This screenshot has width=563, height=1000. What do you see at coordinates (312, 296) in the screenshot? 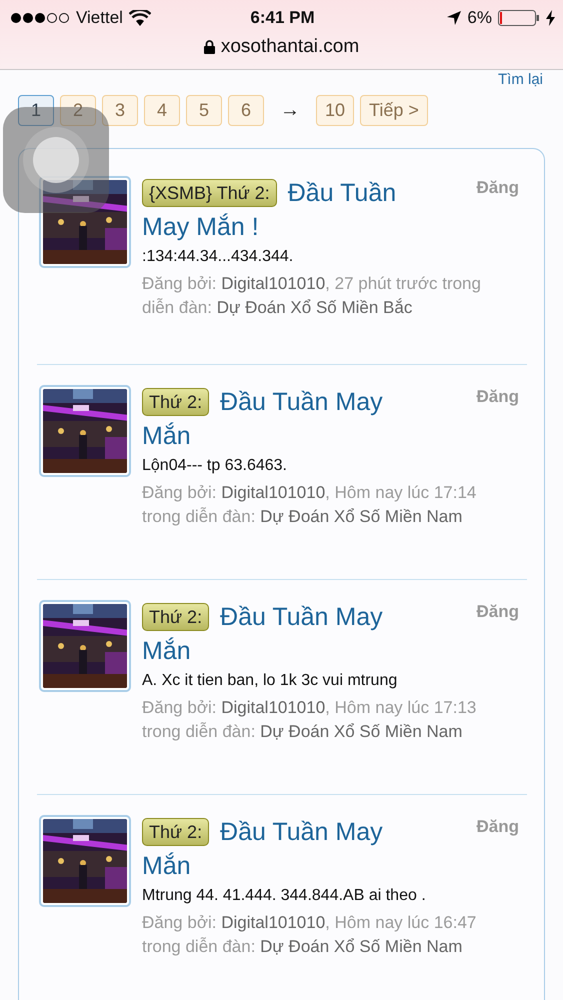
I see `thread-meta: Đăng bởi: Digital101010, 27 phút trước trong diễn đàn: Dự Đoán Xổ Số Miền Bắc` at bounding box center [312, 296].